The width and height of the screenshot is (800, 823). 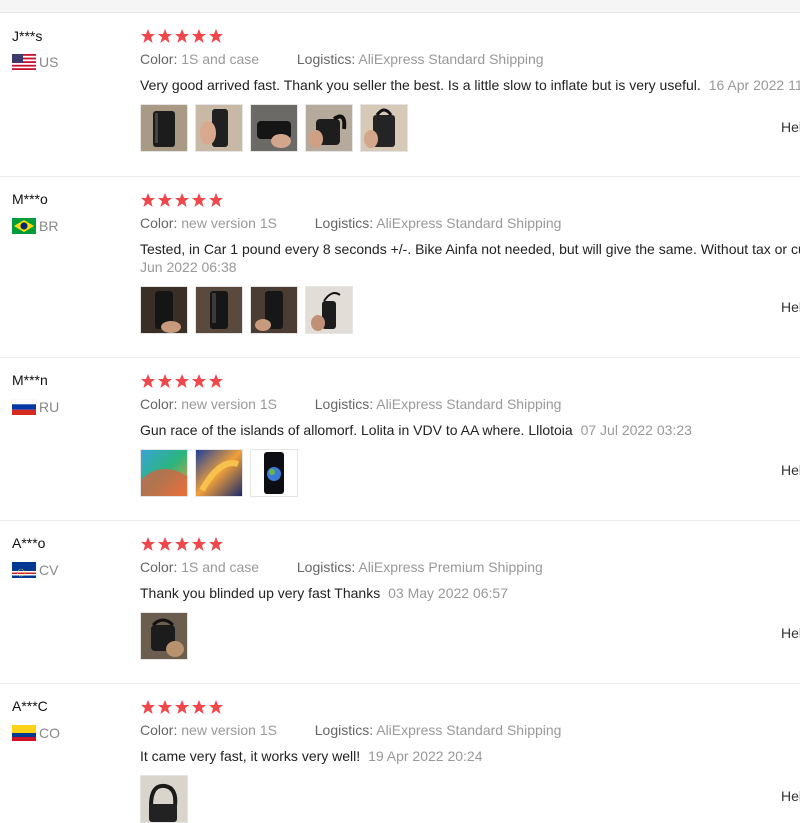 What do you see at coordinates (27, 36) in the screenshot?
I see `reviewer-name: J***s` at bounding box center [27, 36].